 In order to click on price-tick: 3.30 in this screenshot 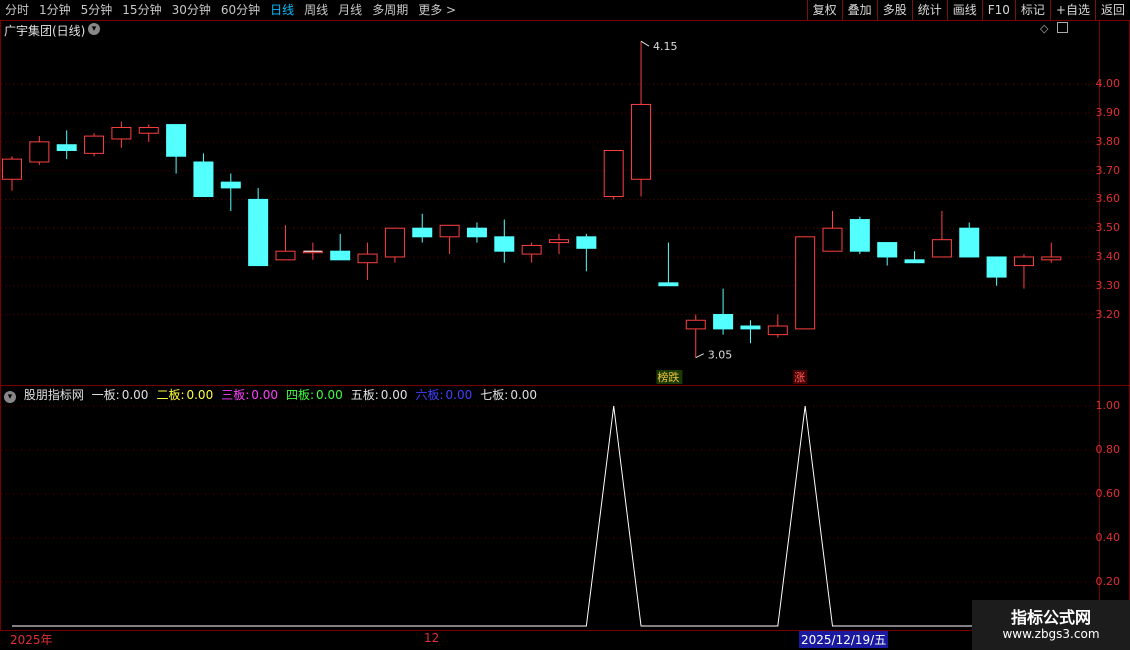, I will do `click(1108, 285)`.